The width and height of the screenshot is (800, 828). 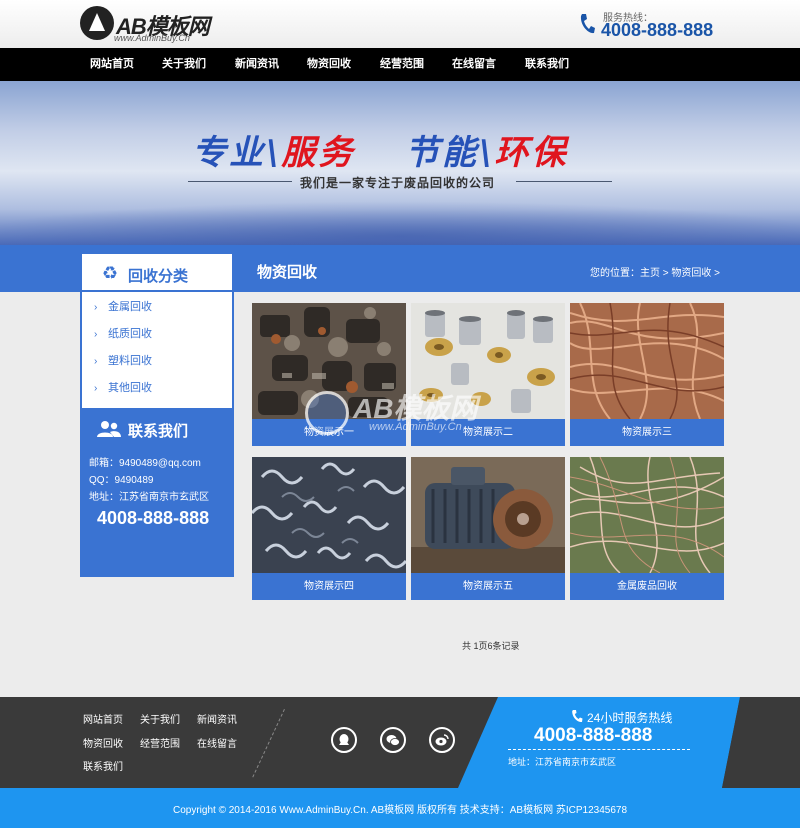 What do you see at coordinates (329, 361) in the screenshot?
I see `scrap-metal-image` at bounding box center [329, 361].